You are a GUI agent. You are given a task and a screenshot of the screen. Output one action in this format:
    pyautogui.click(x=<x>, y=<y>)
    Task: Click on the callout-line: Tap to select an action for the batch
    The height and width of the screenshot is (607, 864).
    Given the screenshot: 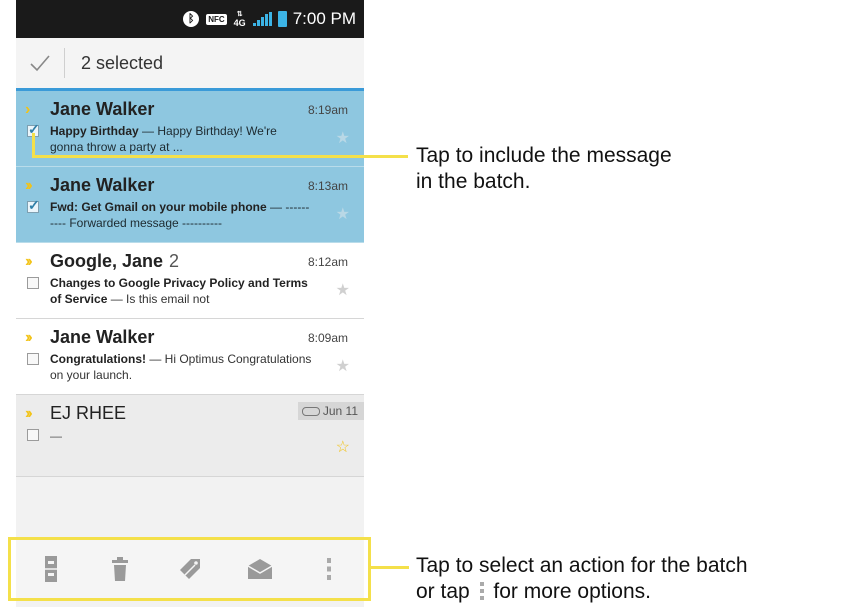 What is the action you would take?
    pyautogui.click(x=582, y=565)
    